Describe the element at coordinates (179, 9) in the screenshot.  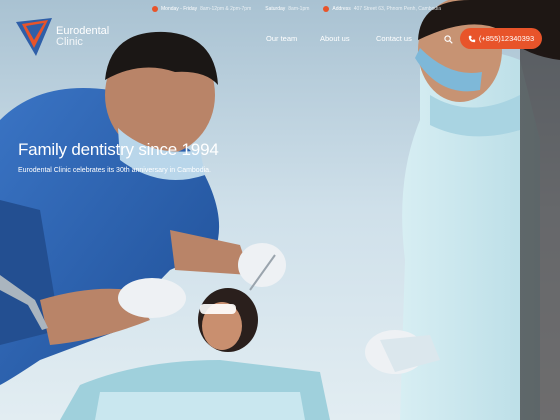
I see `weekday-hours-label: Monday - Friday` at that location.